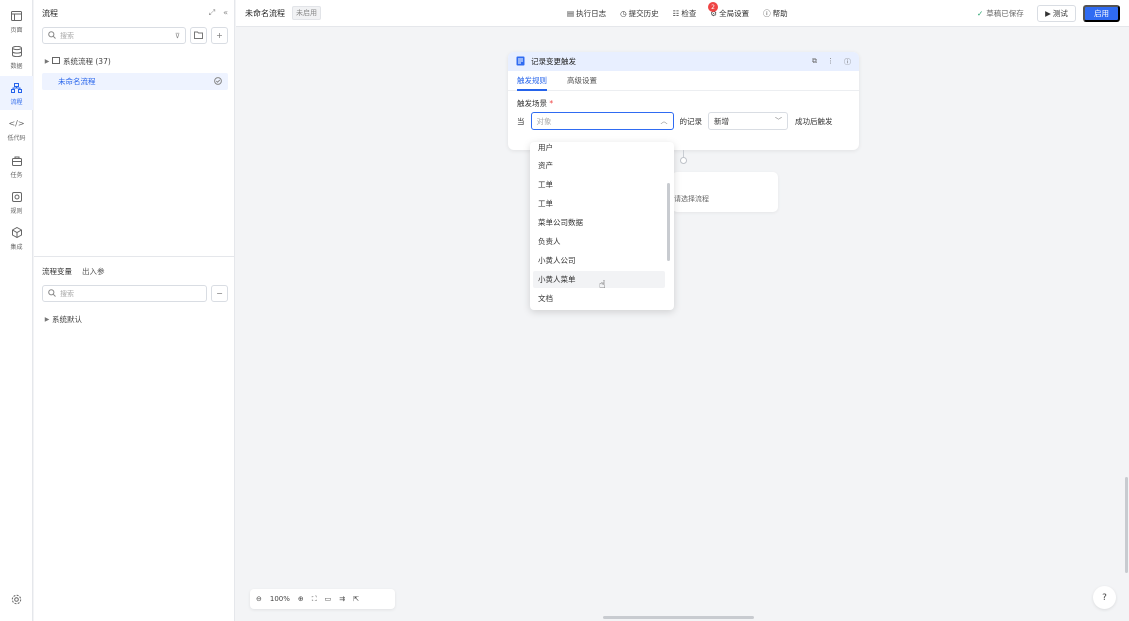 This screenshot has height=621, width=1129. I want to click on record-trigger-icon, so click(520, 62).